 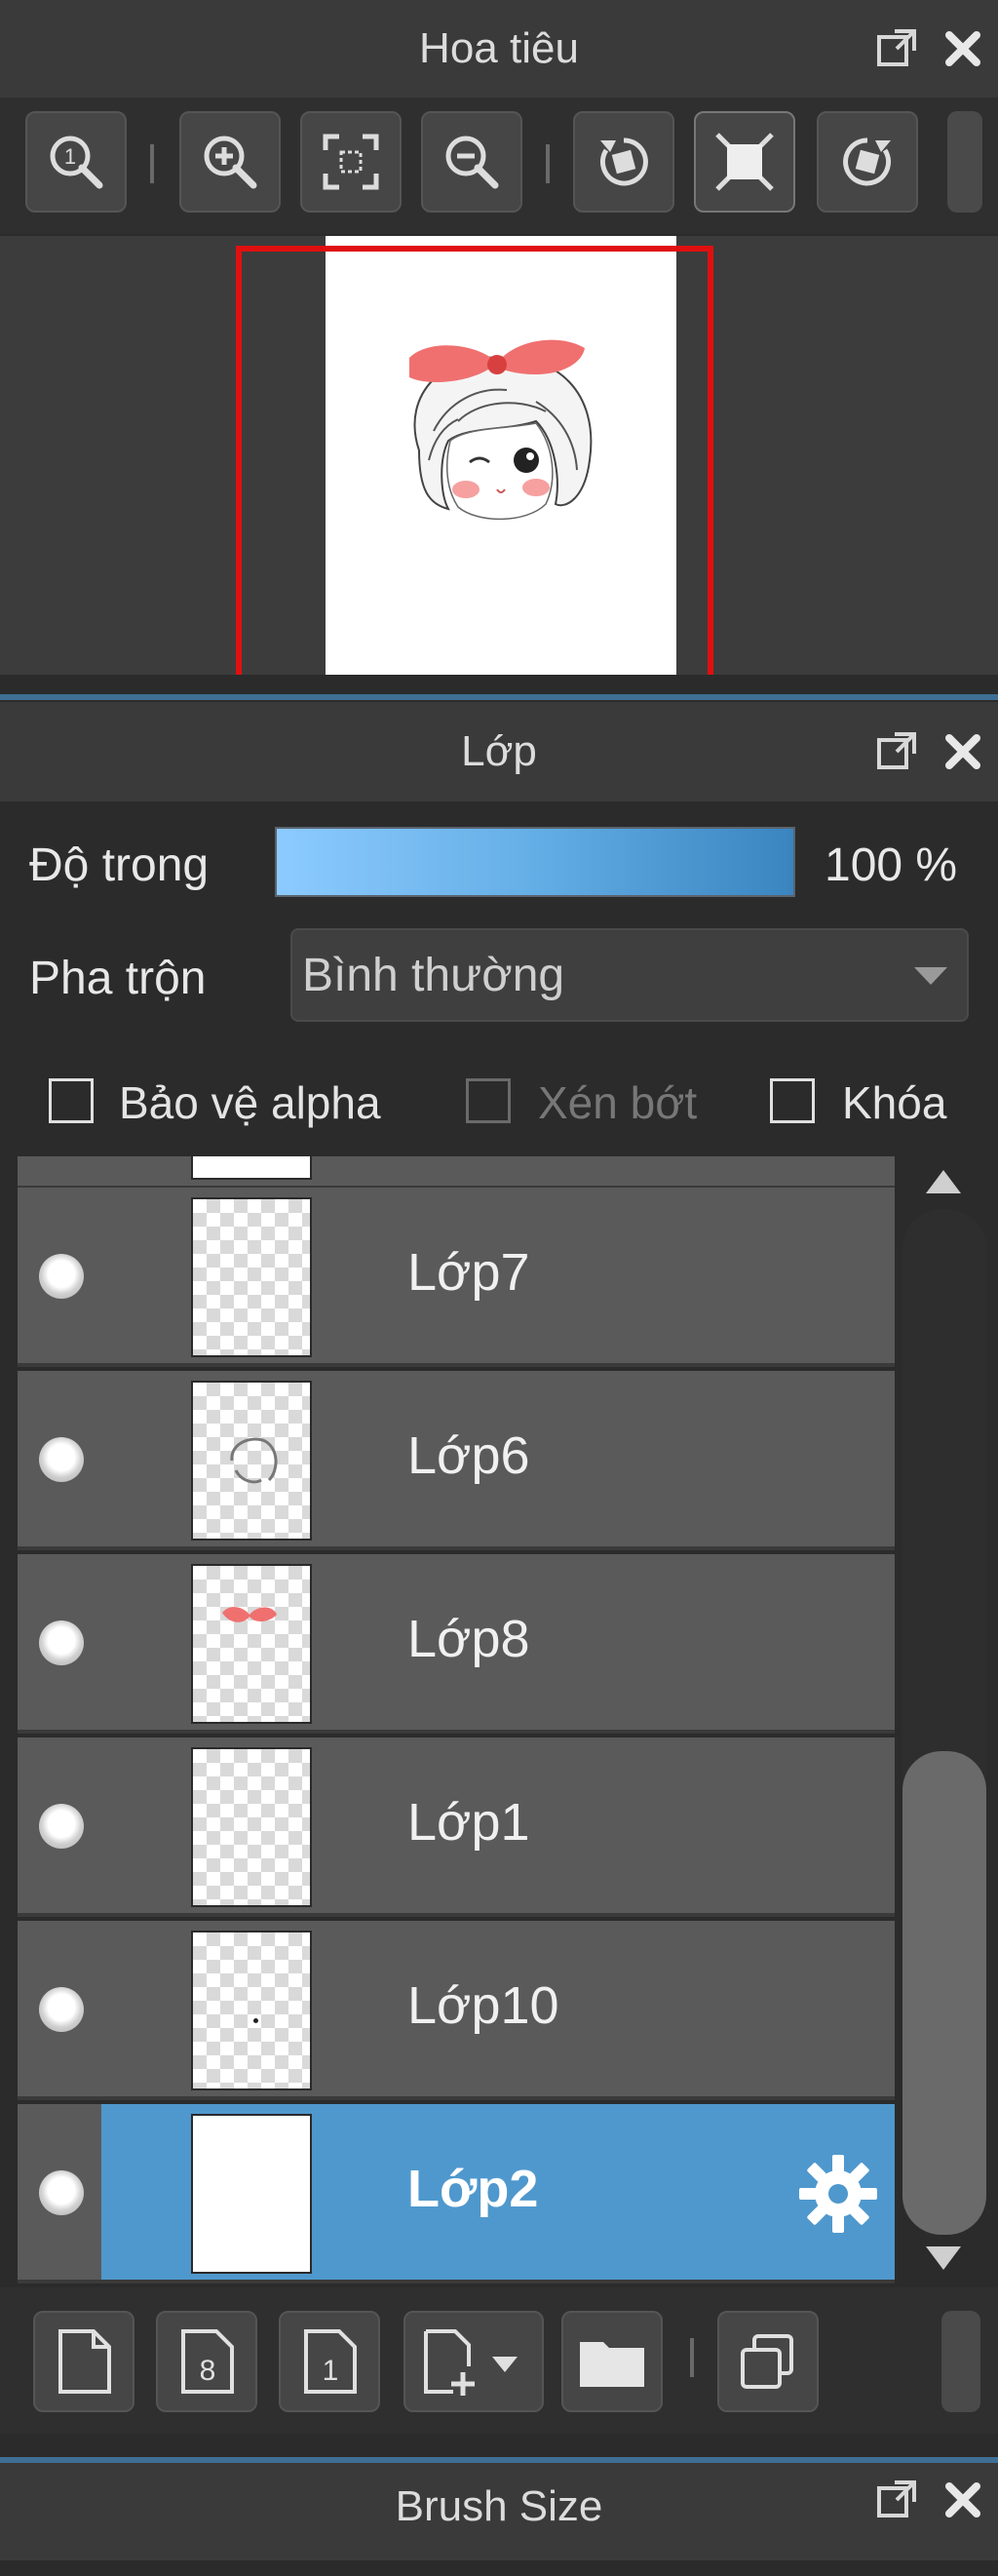 I want to click on layers-titlebar: Lớp, so click(x=499, y=751).